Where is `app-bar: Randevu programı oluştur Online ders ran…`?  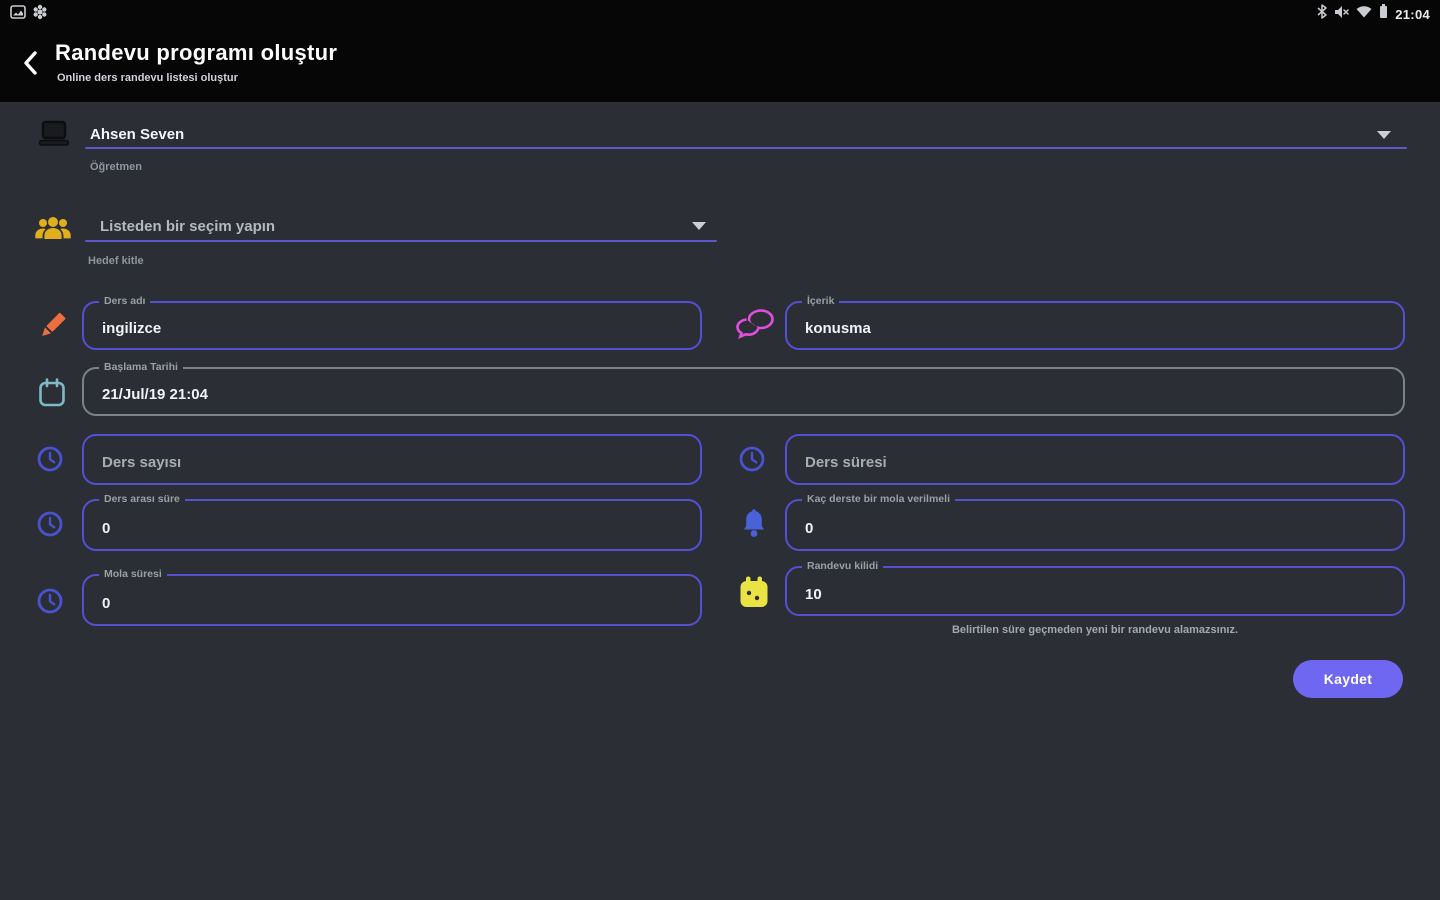 app-bar: Randevu programı oluştur Online ders ran… is located at coordinates (720, 65).